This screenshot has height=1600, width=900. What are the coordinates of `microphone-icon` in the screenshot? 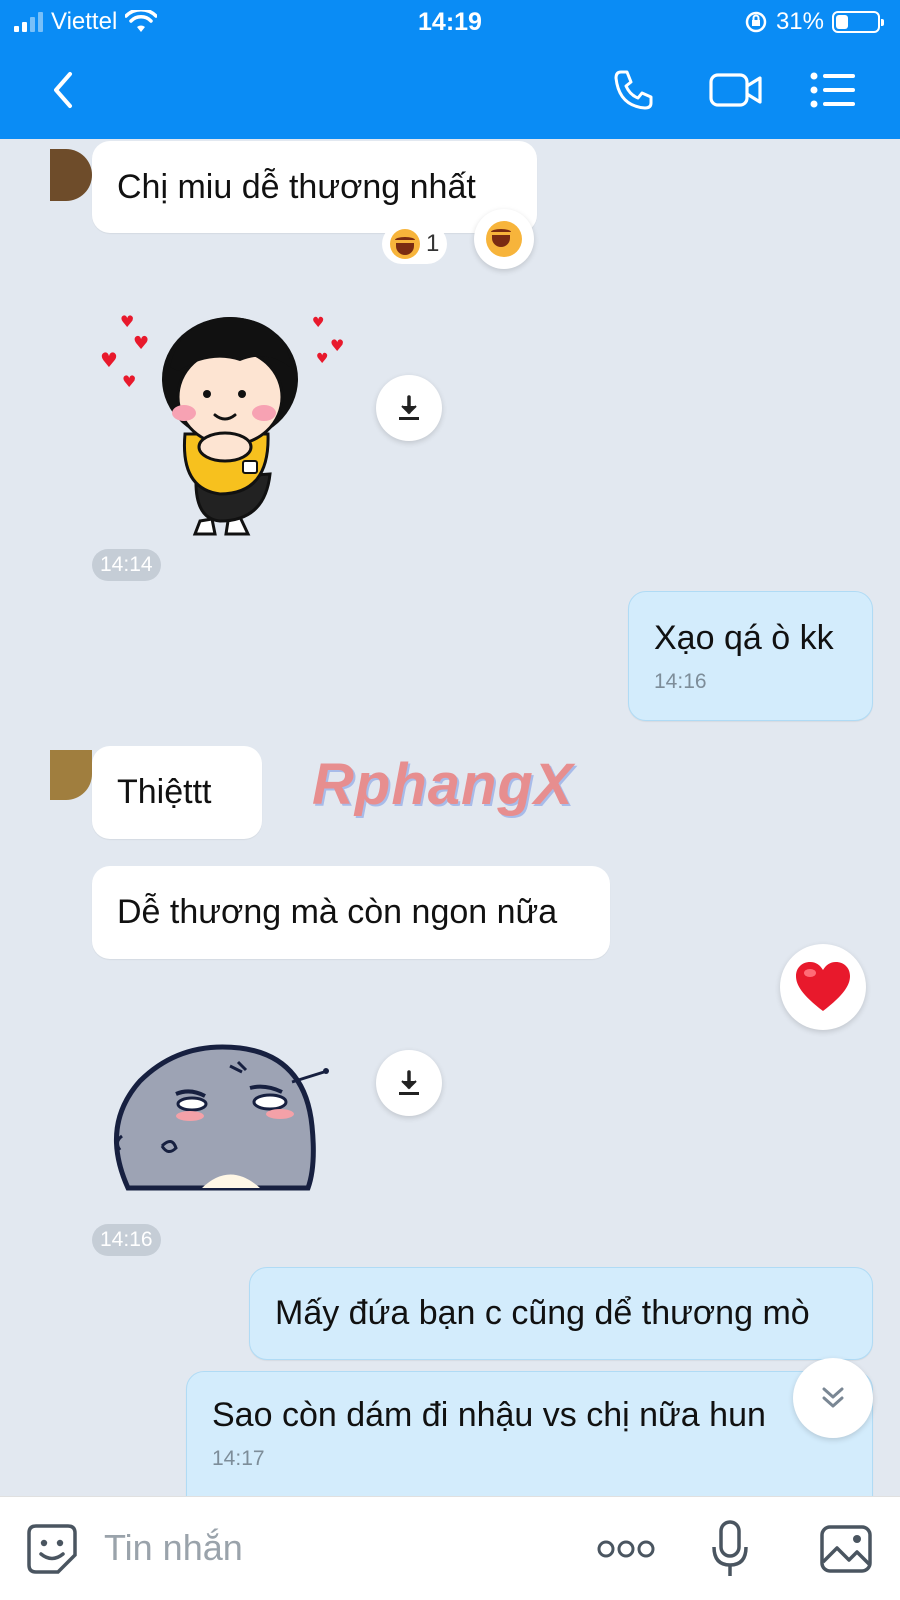 It's located at (730, 1548).